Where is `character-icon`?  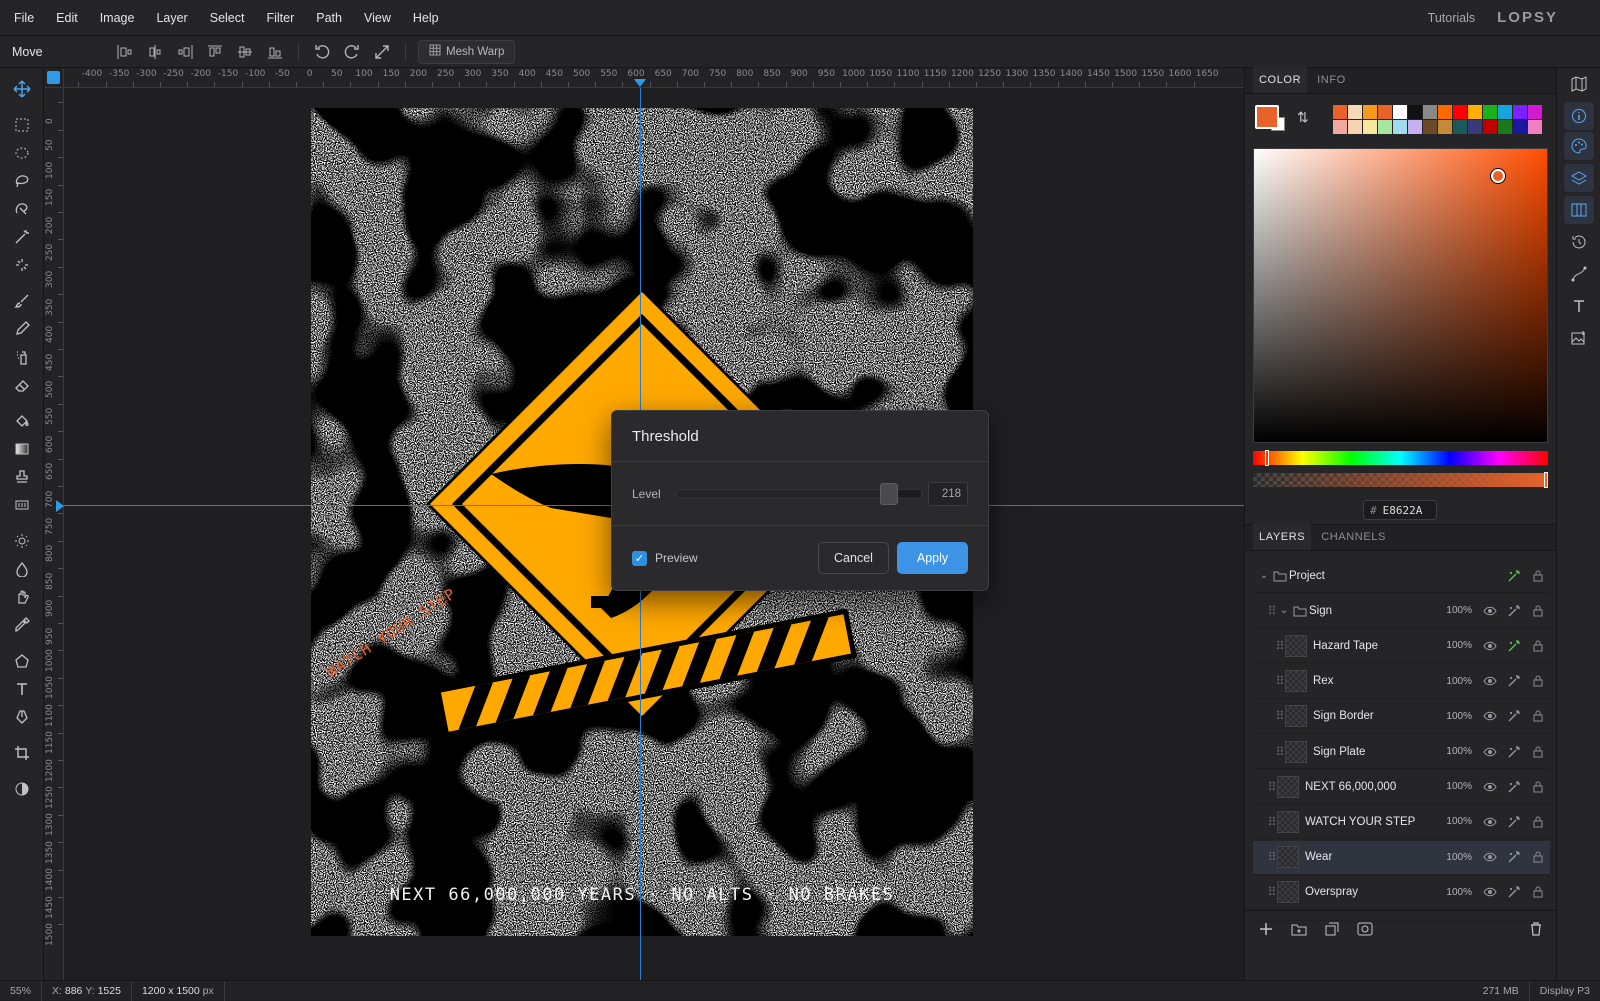 character-icon is located at coordinates (1579, 306).